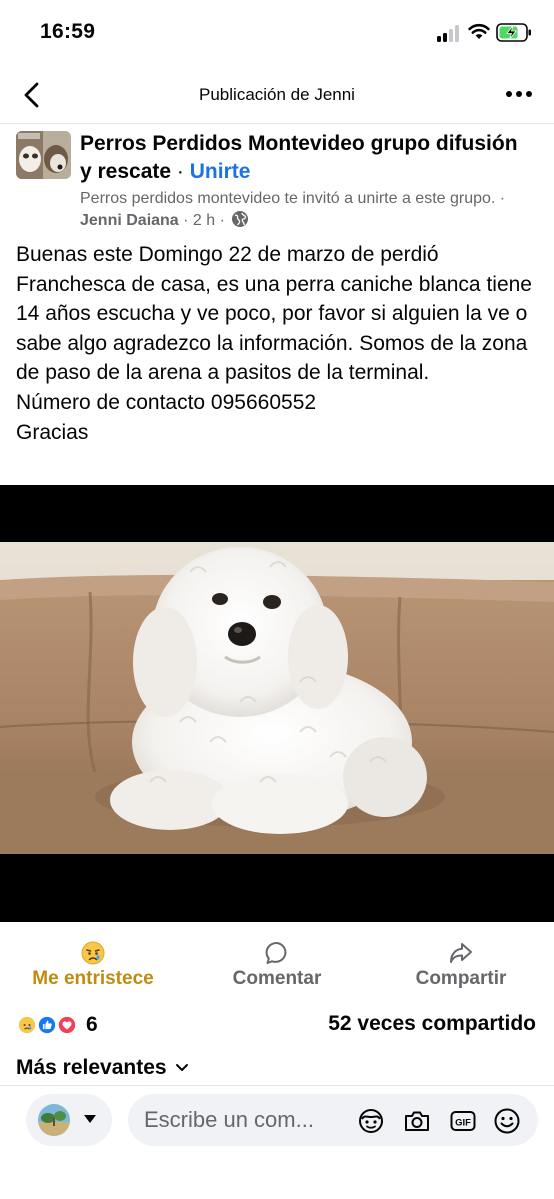 The width and height of the screenshot is (554, 1199). I want to click on comment-sort-dropdown: Más relevantes, so click(102, 1068).